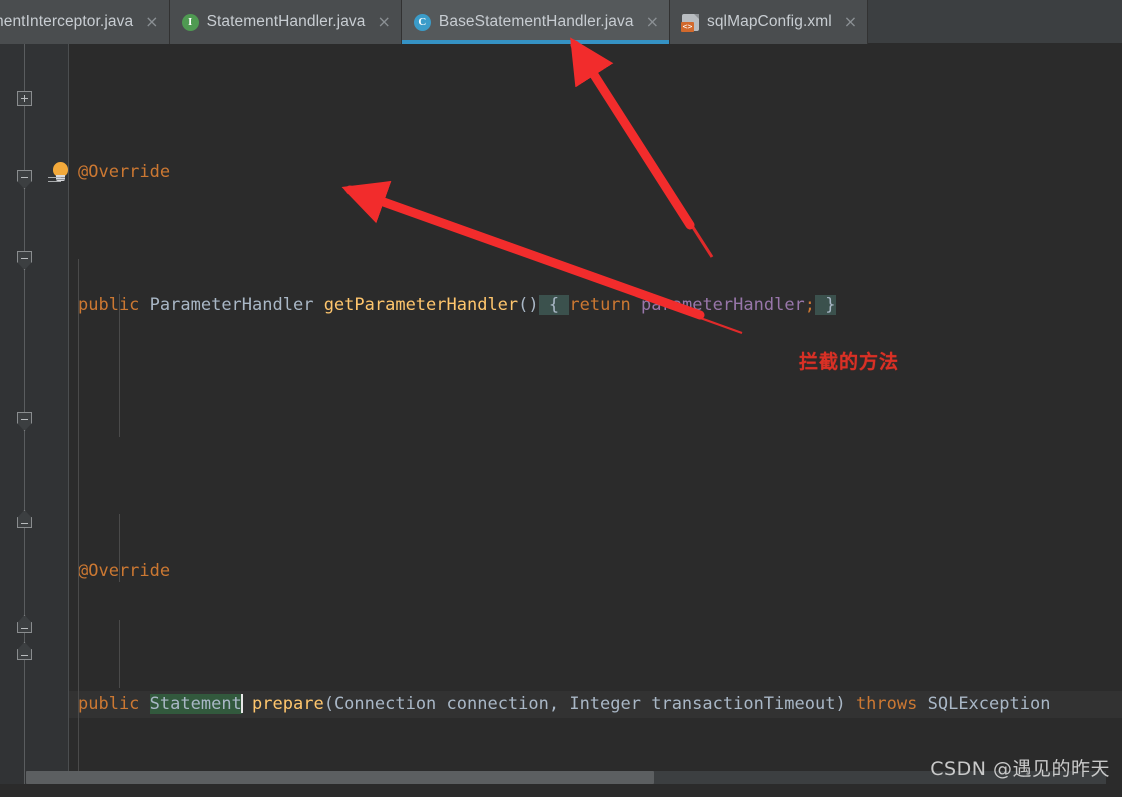 Image resolution: width=1122 pixels, height=797 pixels. I want to click on method-prepare: prepare, so click(288, 704).